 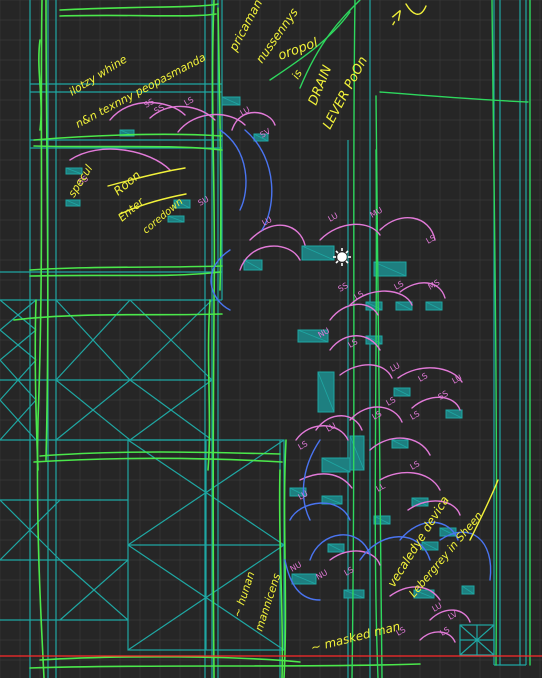 I want to click on note-17: ~ masked man, so click(x=355, y=637).